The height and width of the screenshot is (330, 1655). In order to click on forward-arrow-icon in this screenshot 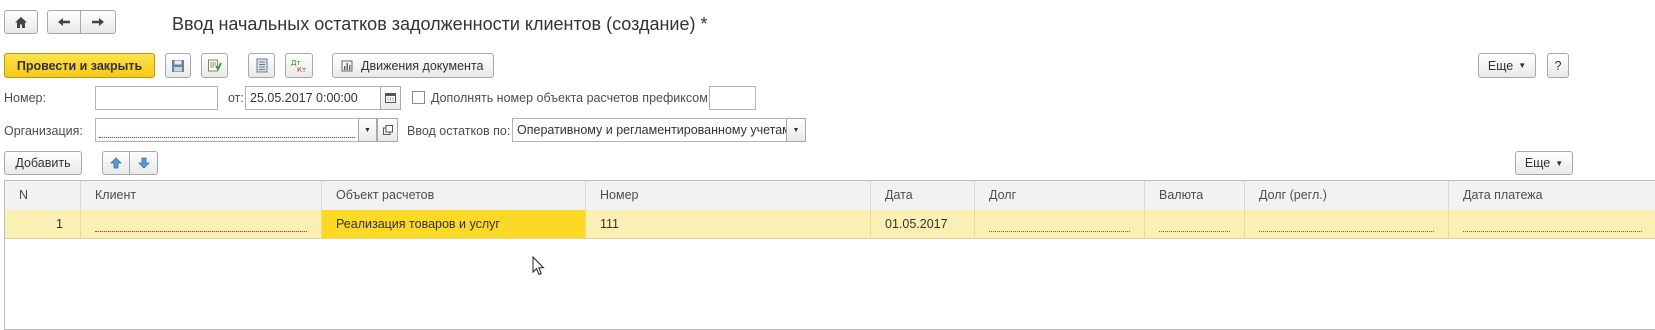, I will do `click(98, 22)`.